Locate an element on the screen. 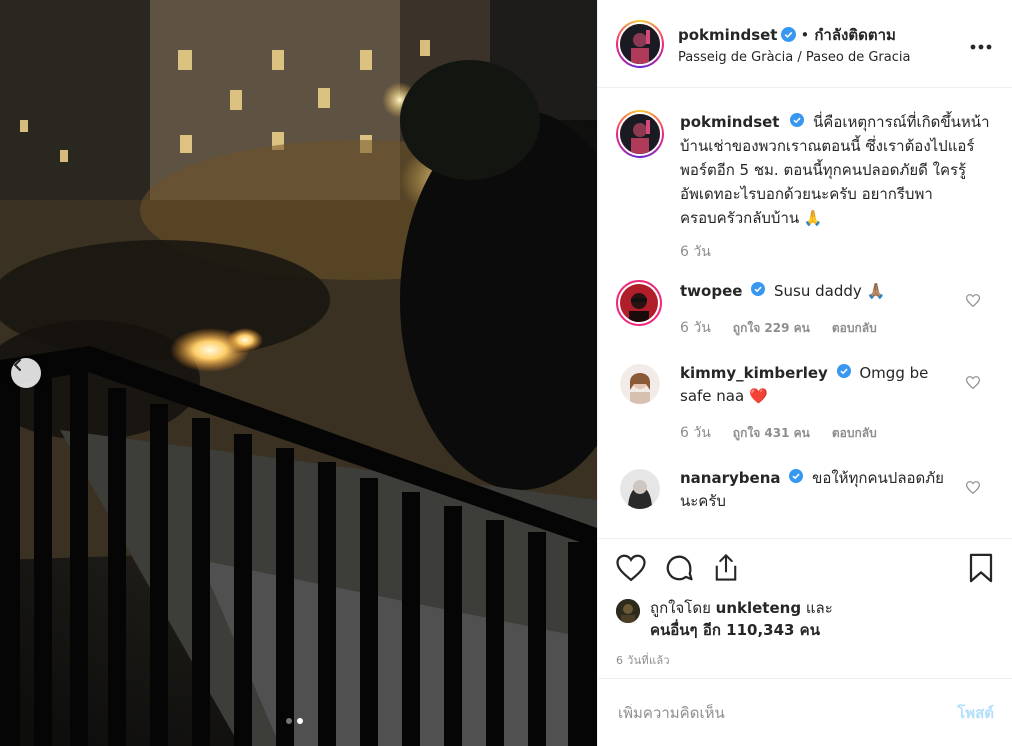  comment-input is located at coordinates (788, 712).